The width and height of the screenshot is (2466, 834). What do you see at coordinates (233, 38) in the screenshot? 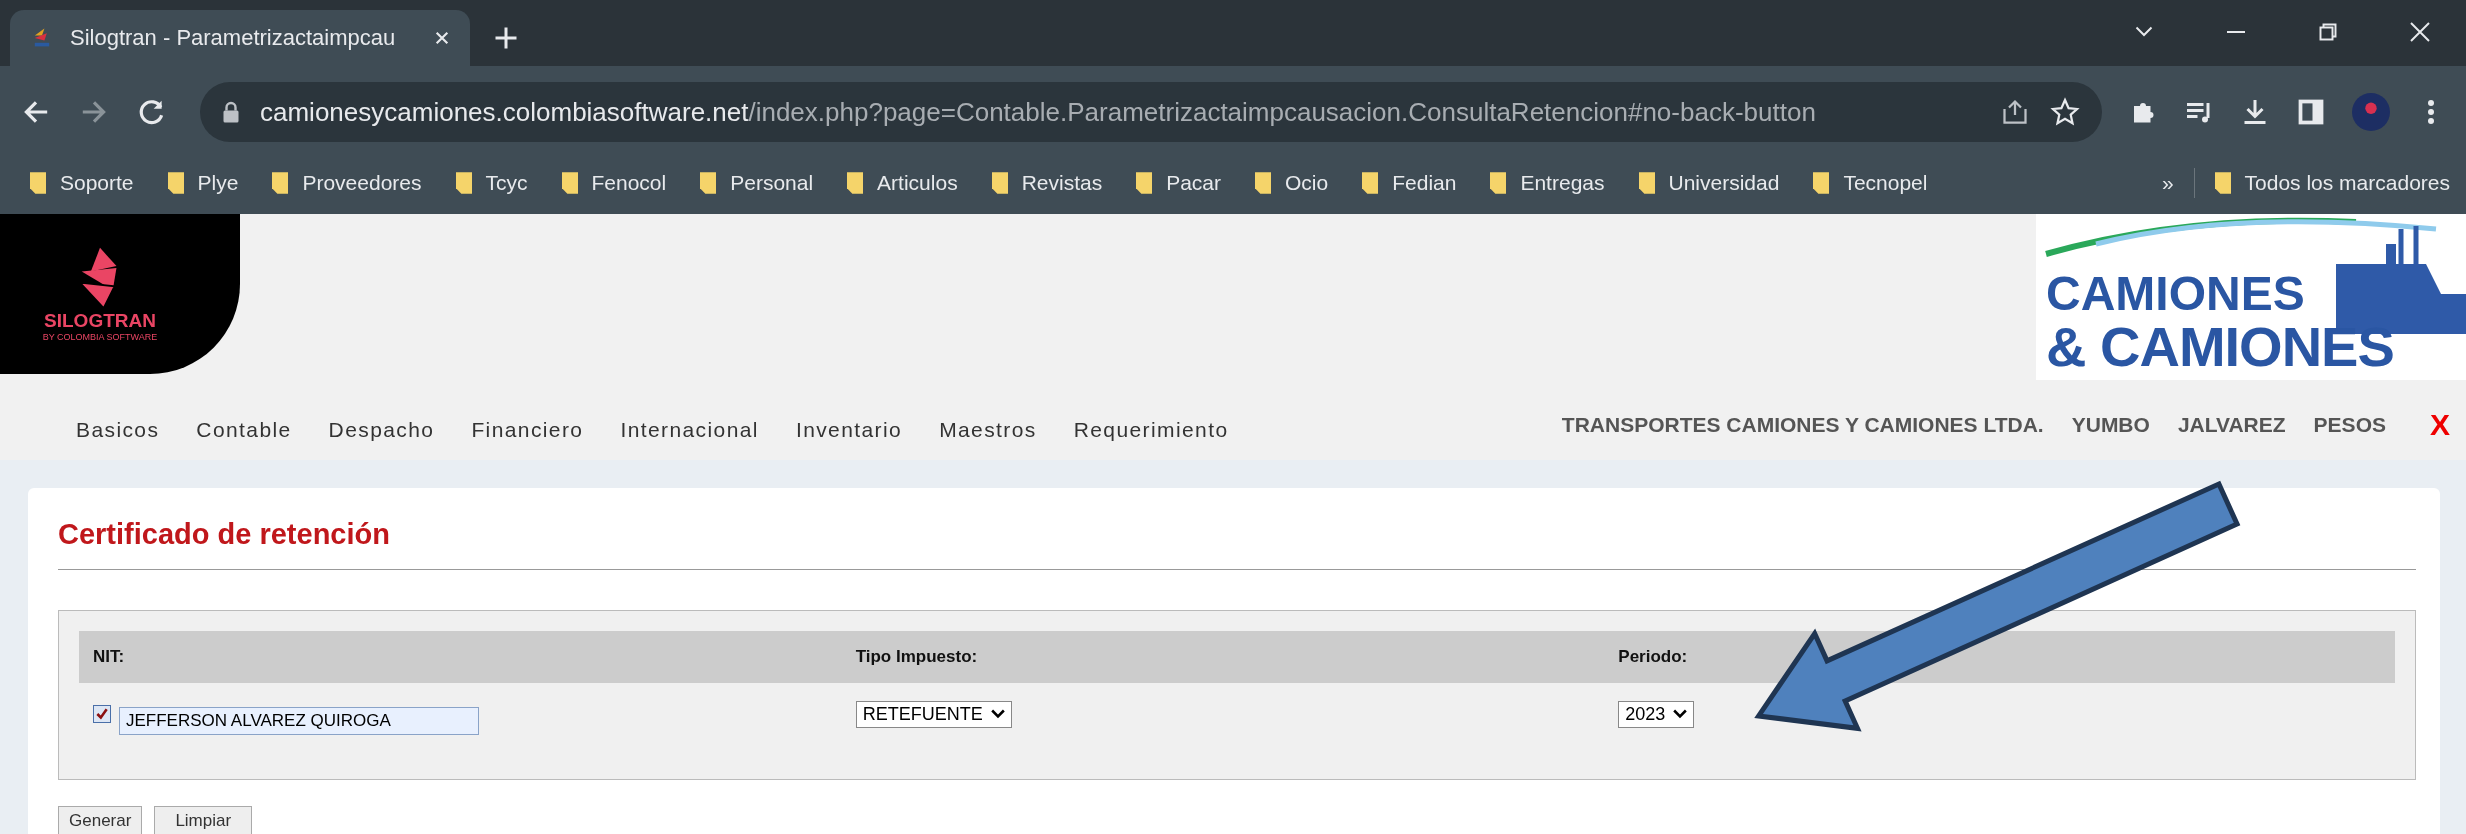
I see `tab-title: Silogtran - Parametrizactaimpcau` at bounding box center [233, 38].